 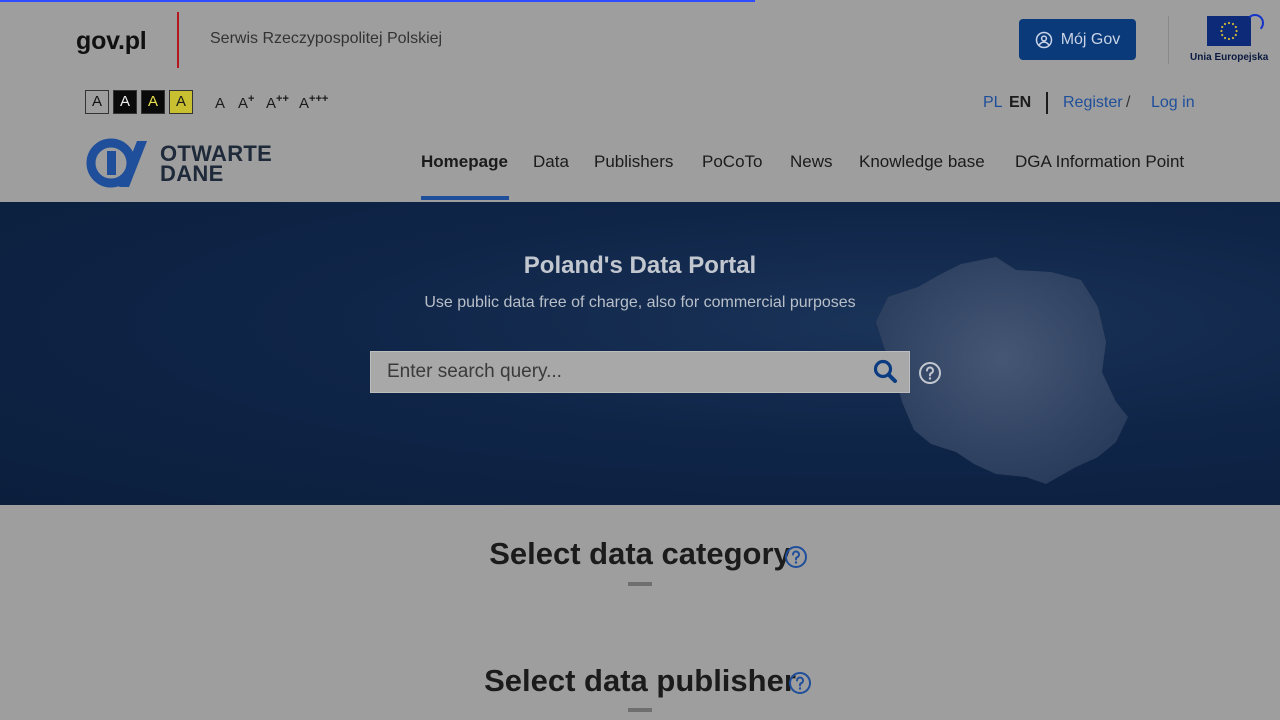 What do you see at coordinates (1168, 40) in the screenshot?
I see `eu-divider` at bounding box center [1168, 40].